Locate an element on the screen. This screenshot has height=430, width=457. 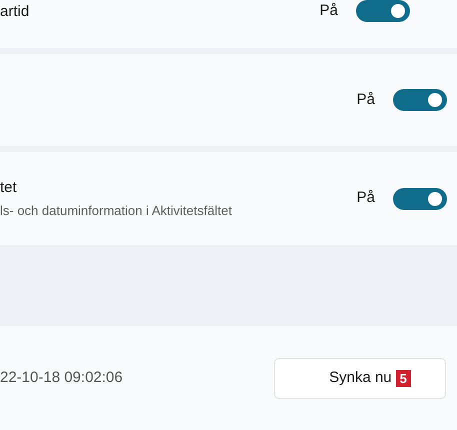
setting-description: ls- och datuminformation i Aktivitetsfältet is located at coordinates (116, 211).